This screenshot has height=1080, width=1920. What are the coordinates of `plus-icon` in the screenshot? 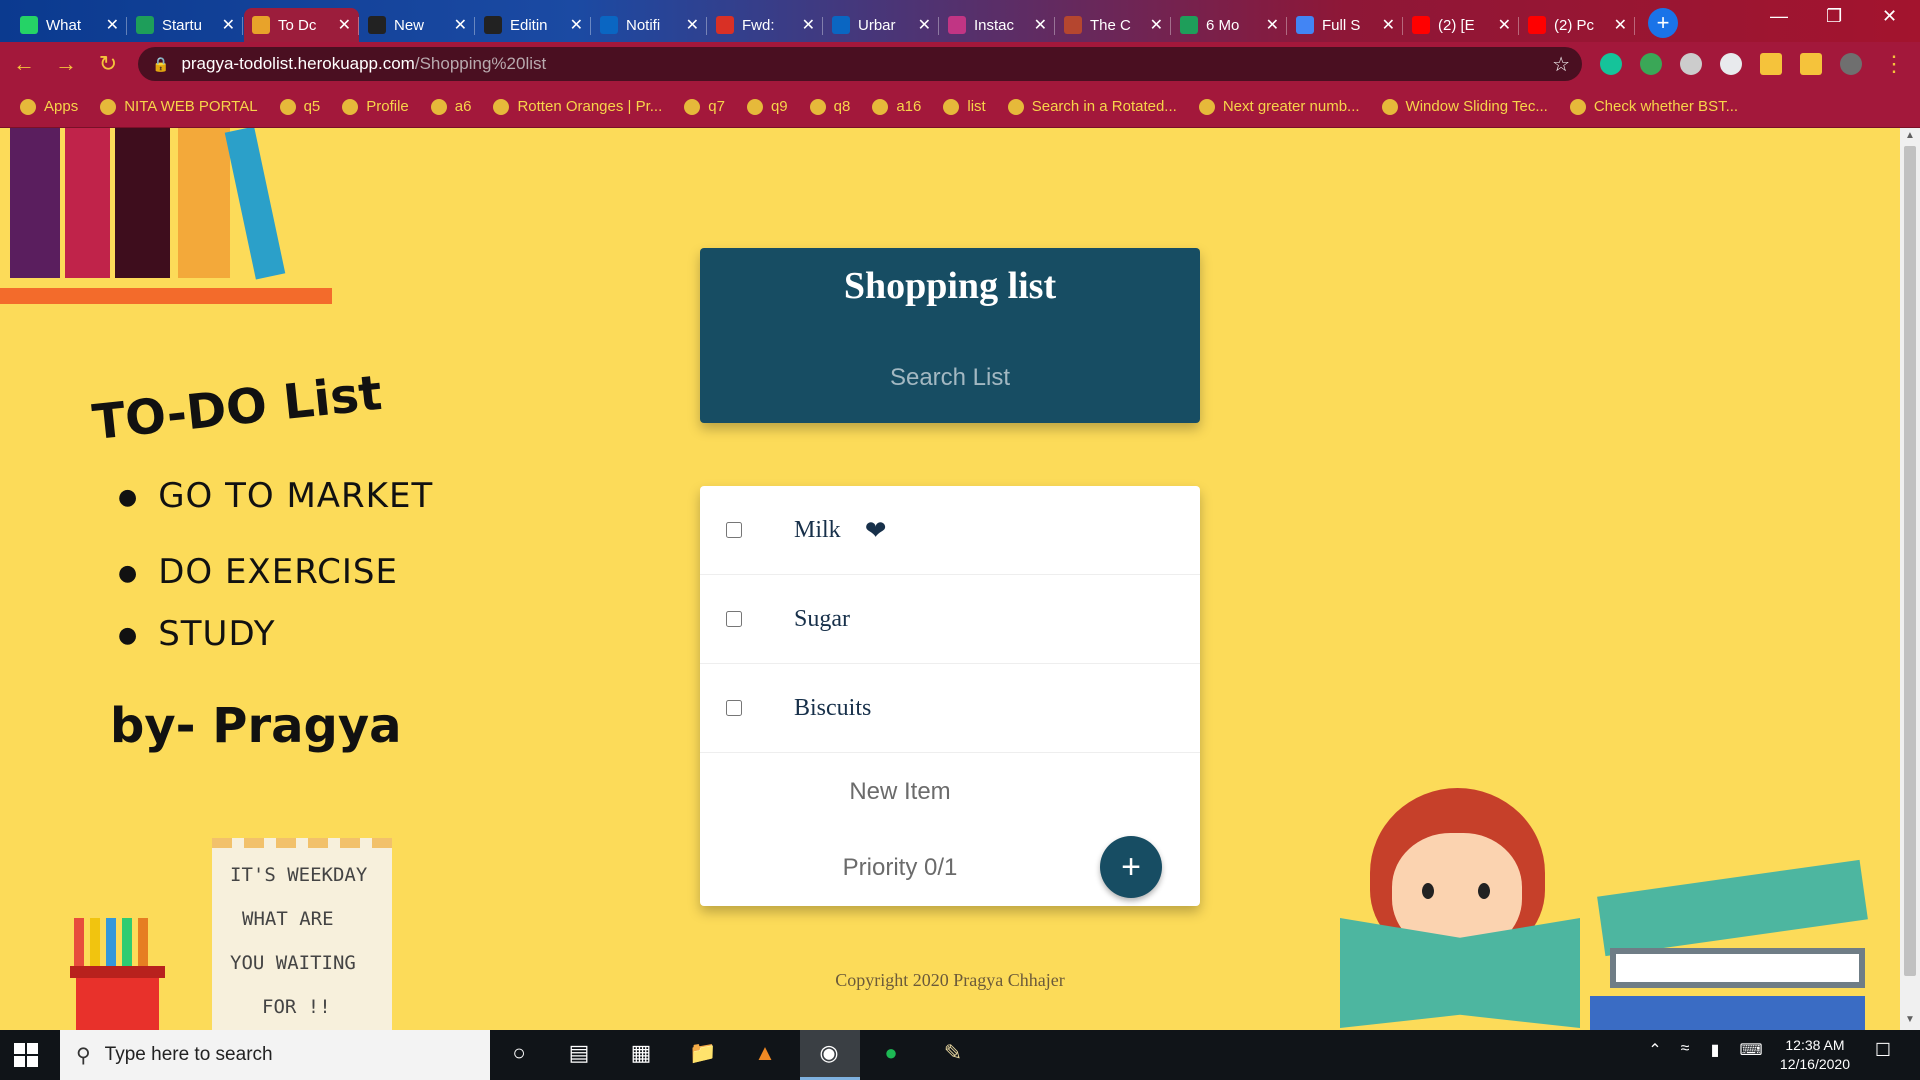 It's located at (145, 25).